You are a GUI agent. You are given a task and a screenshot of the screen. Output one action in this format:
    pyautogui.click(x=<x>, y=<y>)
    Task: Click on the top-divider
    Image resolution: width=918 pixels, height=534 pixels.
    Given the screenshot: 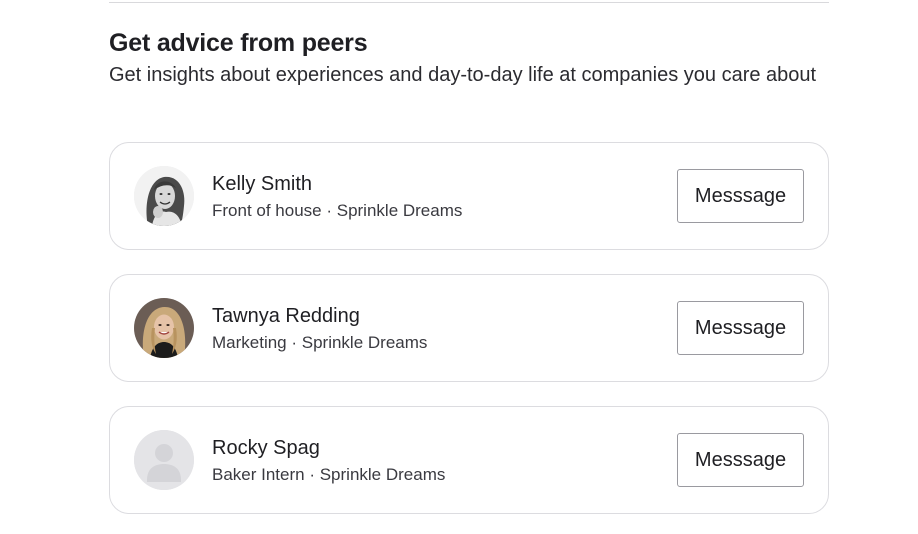 What is the action you would take?
    pyautogui.click(x=469, y=2)
    